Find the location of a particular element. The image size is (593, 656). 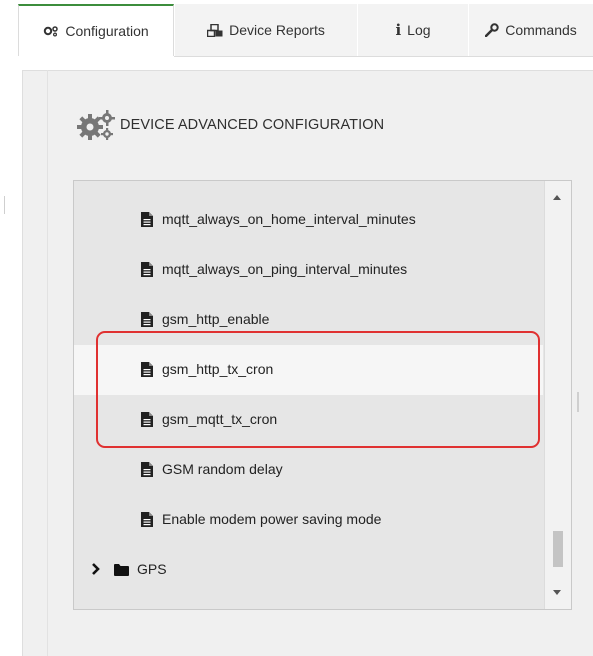

tree-item: gsm_mqtt_tx_cron is located at coordinates (308, 420).